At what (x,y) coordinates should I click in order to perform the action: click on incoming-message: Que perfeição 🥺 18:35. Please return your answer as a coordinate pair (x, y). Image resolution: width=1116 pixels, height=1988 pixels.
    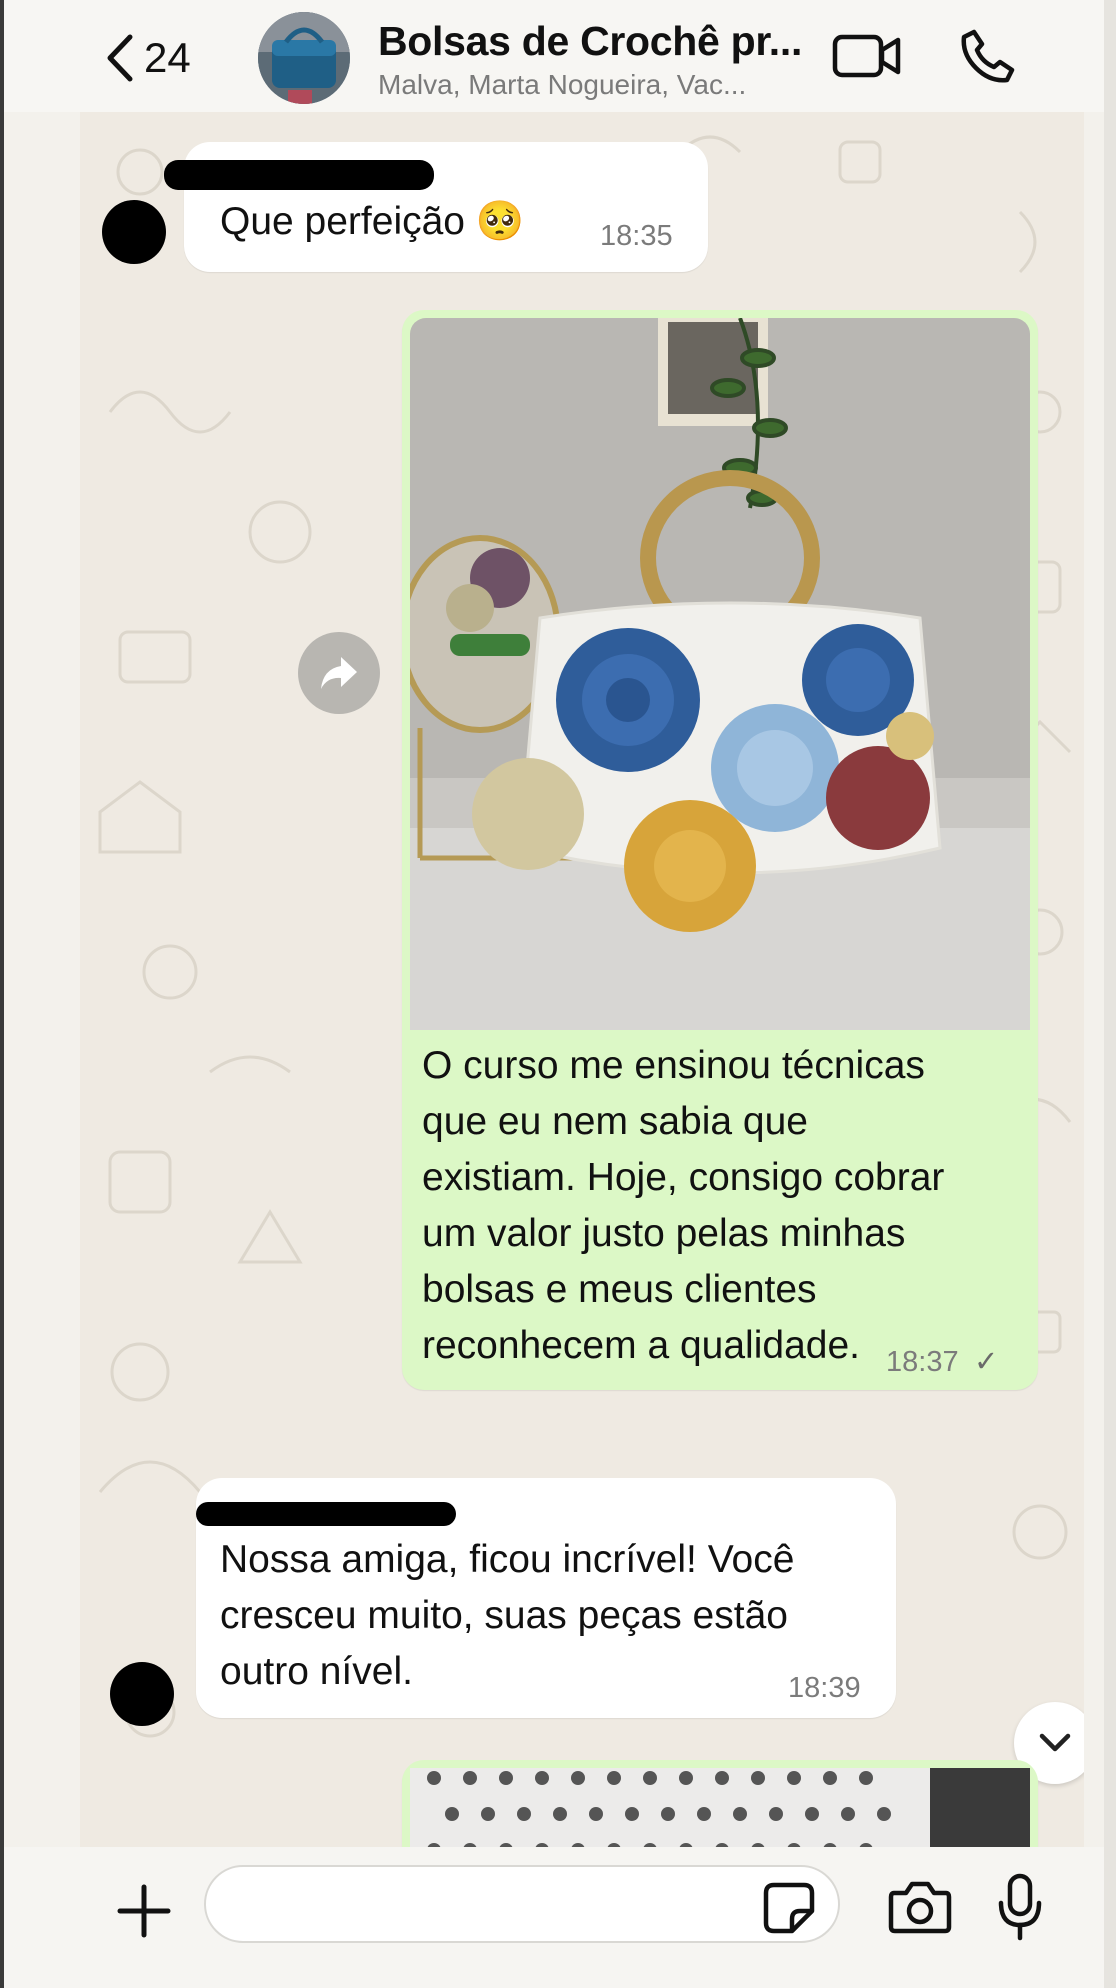
    Looking at the image, I should click on (436, 207).